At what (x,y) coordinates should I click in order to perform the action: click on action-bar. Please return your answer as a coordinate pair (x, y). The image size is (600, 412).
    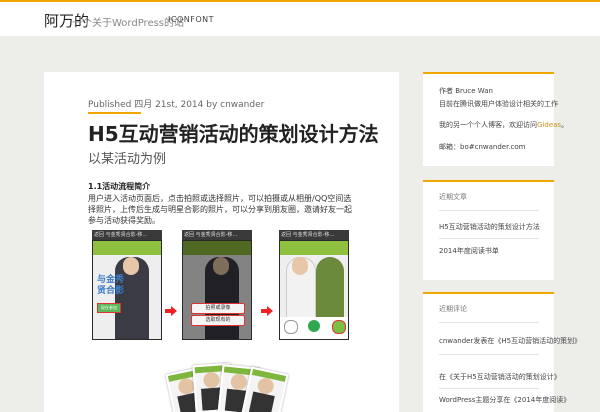
    Looking at the image, I should click on (314, 328).